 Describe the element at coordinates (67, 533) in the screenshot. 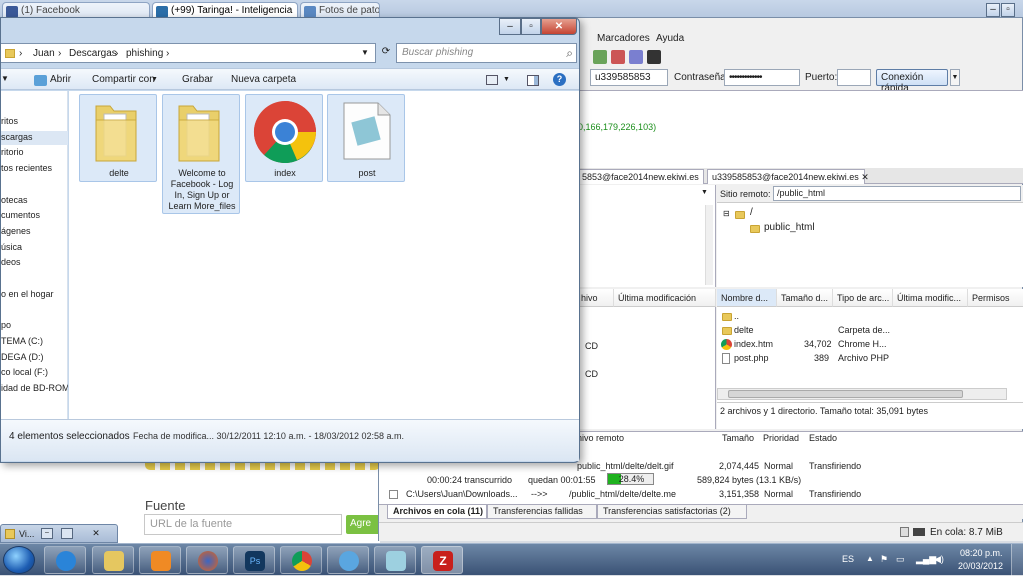

I see `maximize-button` at that location.